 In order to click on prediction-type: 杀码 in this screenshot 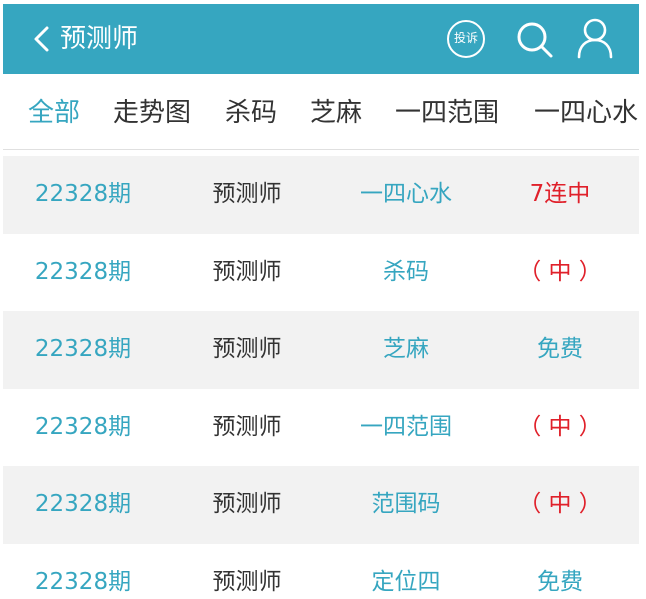, I will do `click(406, 271)`.